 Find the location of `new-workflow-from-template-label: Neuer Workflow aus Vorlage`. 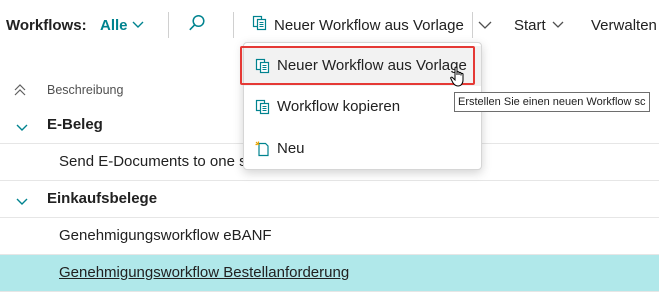

new-workflow-from-template-label: Neuer Workflow aus Vorlage is located at coordinates (369, 25).